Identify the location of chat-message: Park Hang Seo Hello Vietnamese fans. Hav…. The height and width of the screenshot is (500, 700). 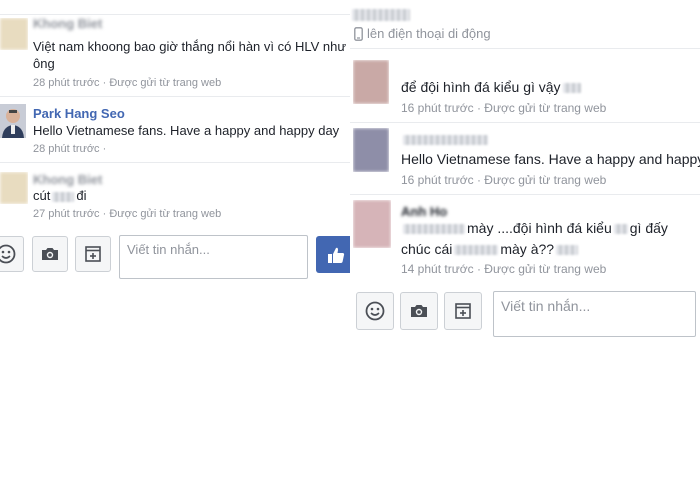
(175, 129).